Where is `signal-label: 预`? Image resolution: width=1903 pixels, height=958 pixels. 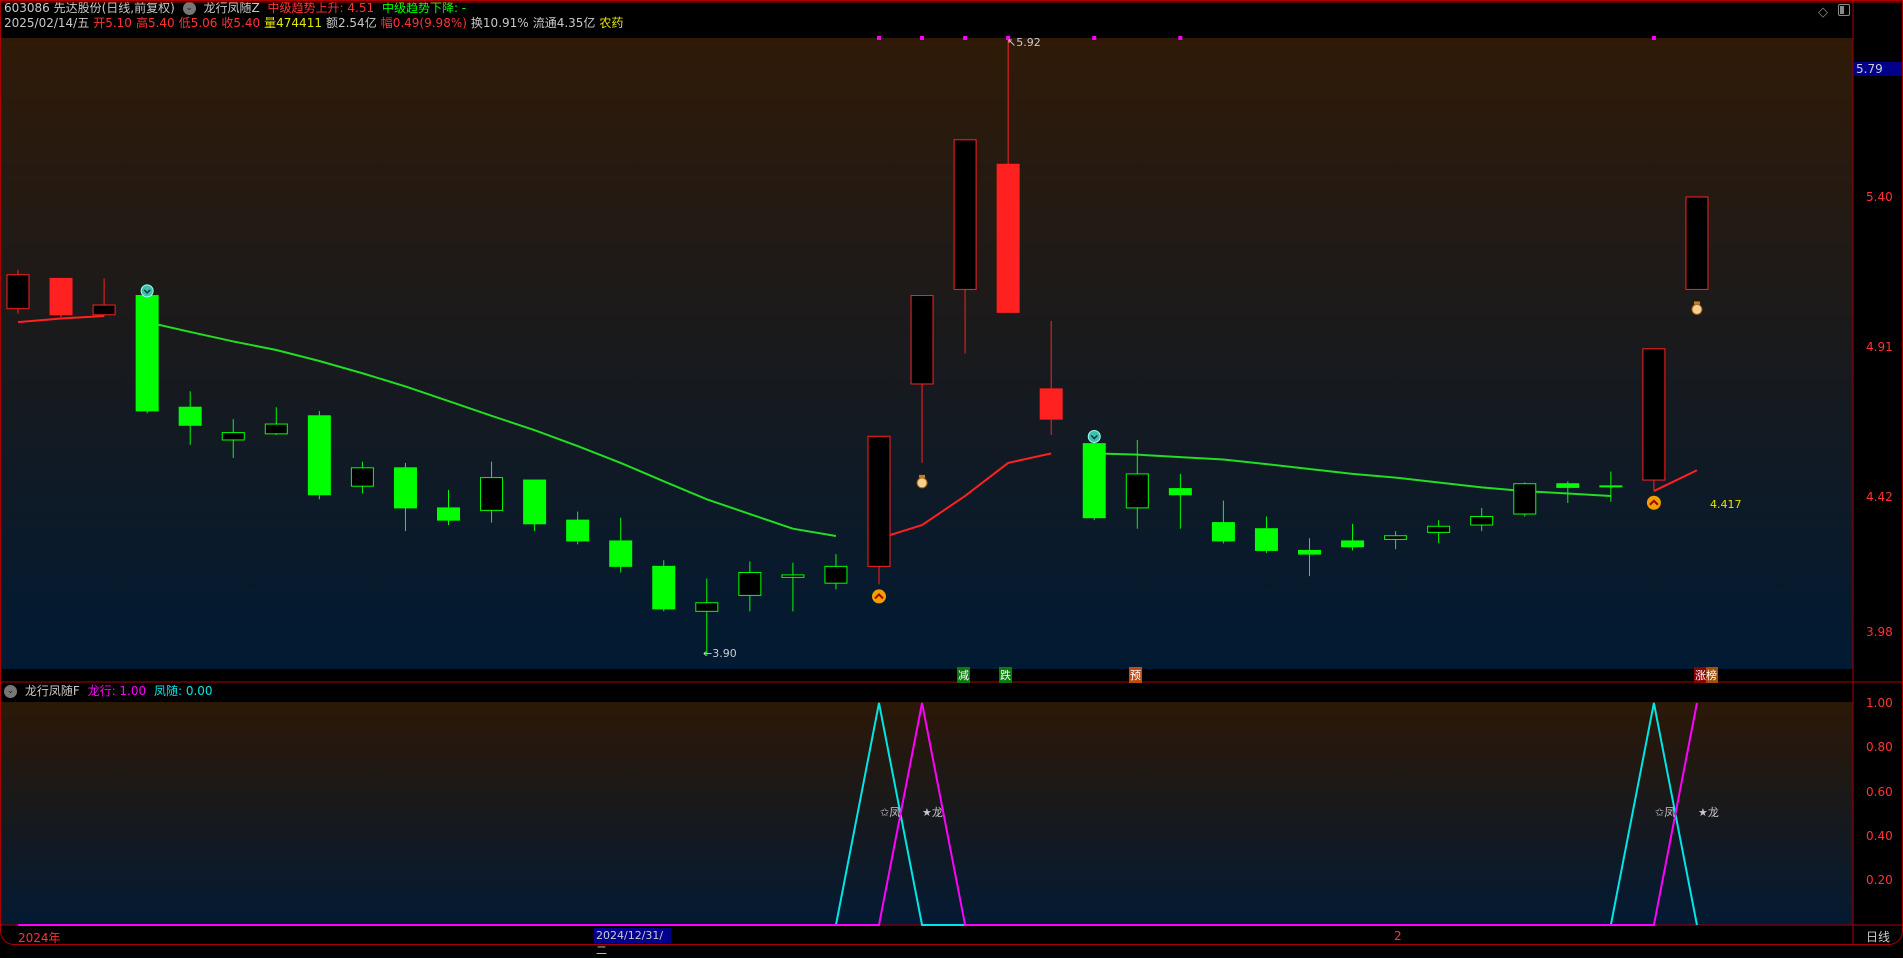
signal-label: 预 is located at coordinates (1135, 675).